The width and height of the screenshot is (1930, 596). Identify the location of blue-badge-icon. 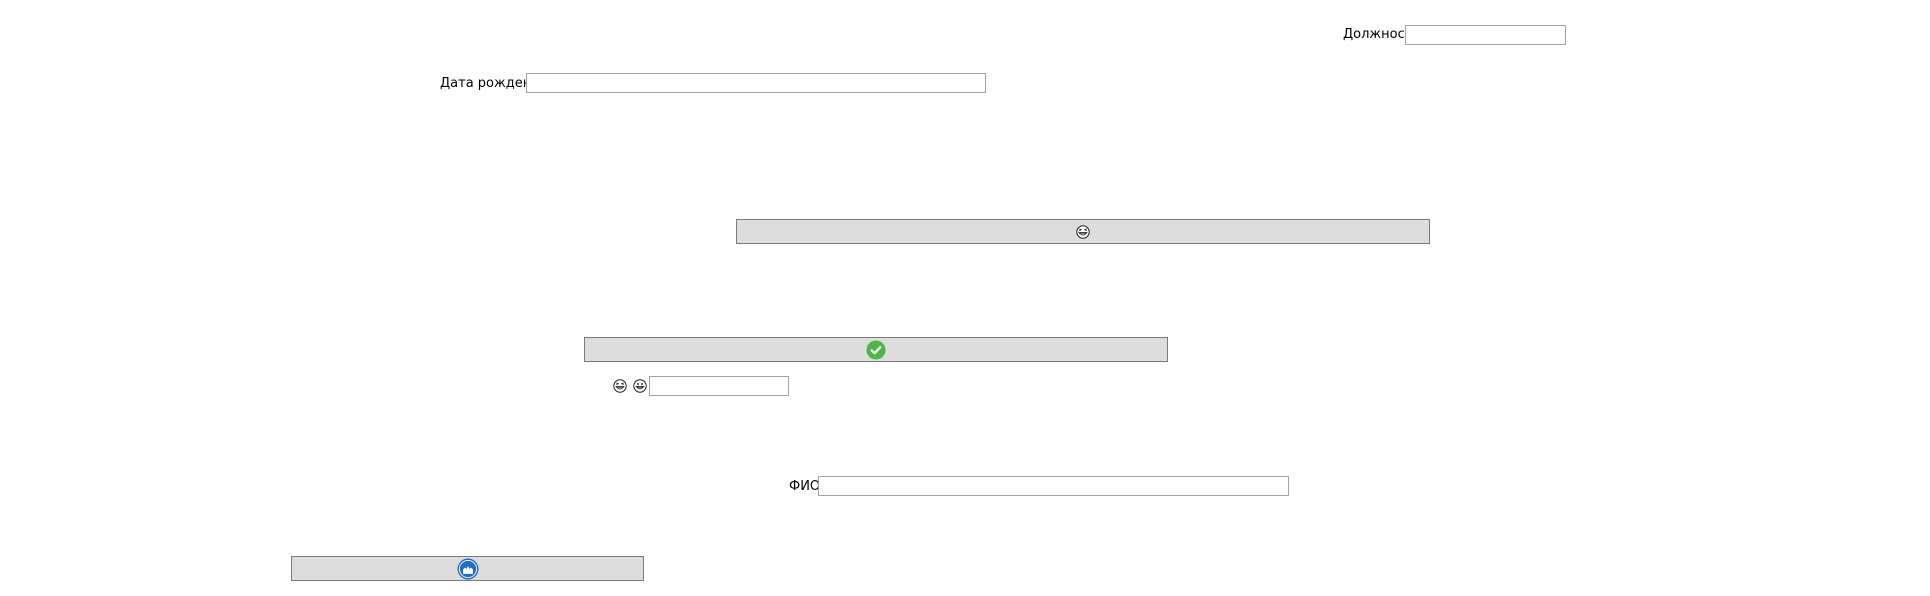
(468, 569).